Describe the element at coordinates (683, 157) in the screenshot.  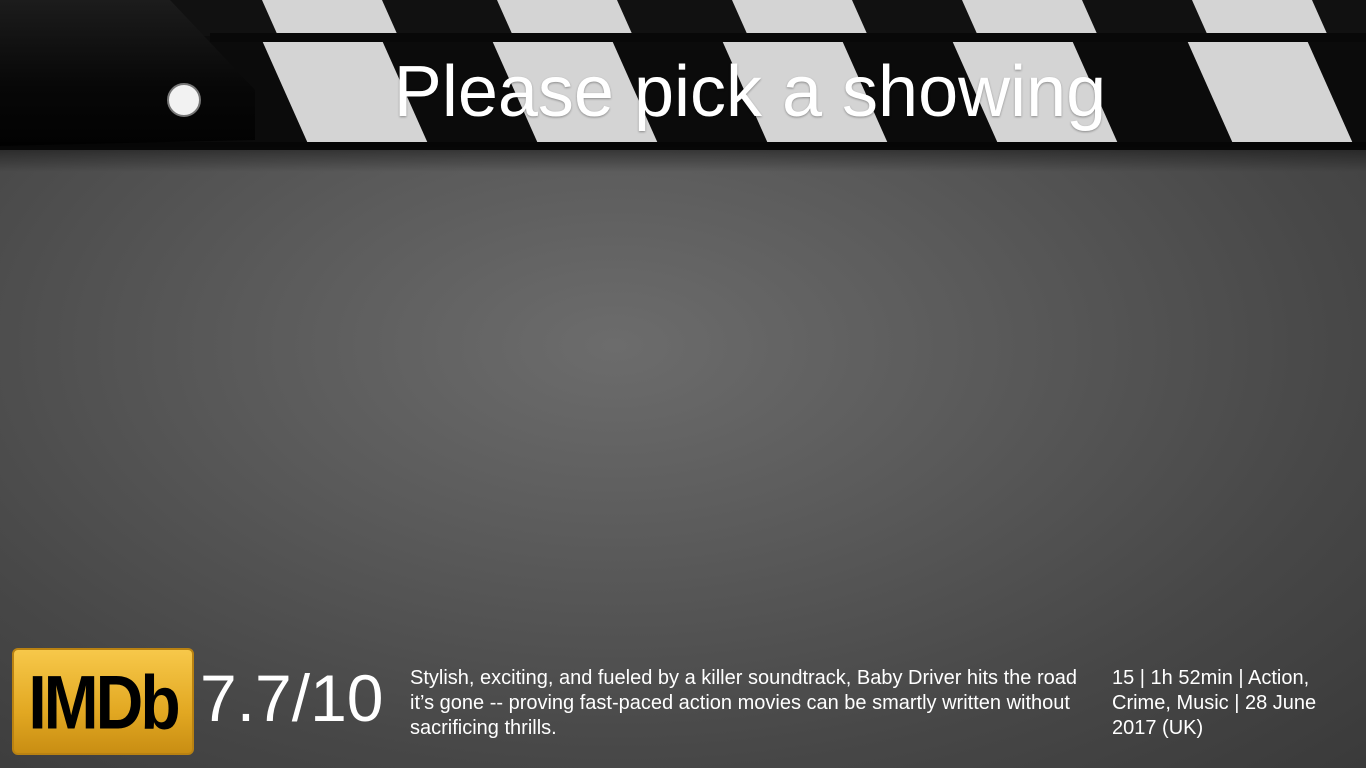
I see `header-shadow` at that location.